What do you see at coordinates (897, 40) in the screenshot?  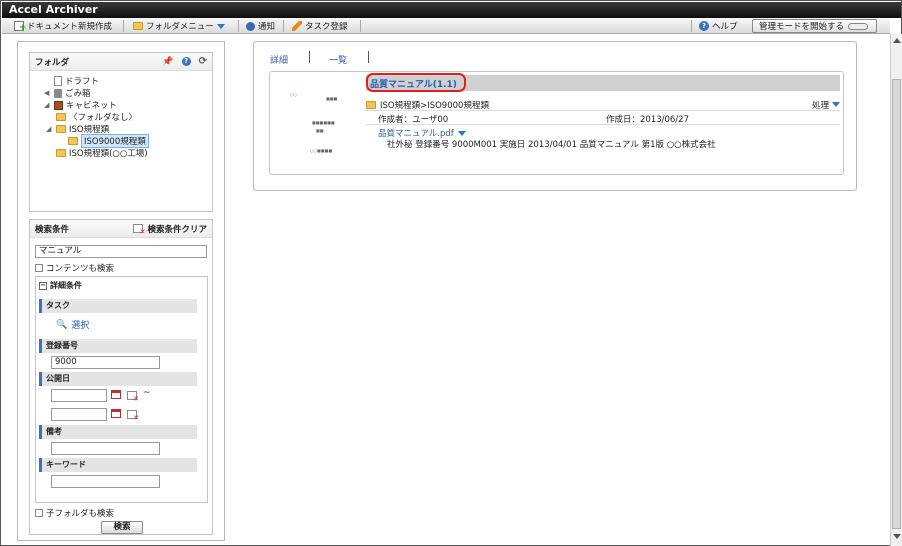 I see `scroll-up-icon` at bounding box center [897, 40].